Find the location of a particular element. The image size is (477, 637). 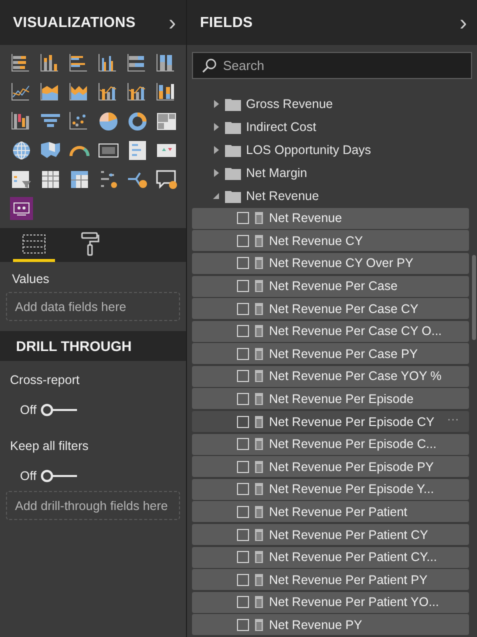

table-icon is located at coordinates (50, 179).